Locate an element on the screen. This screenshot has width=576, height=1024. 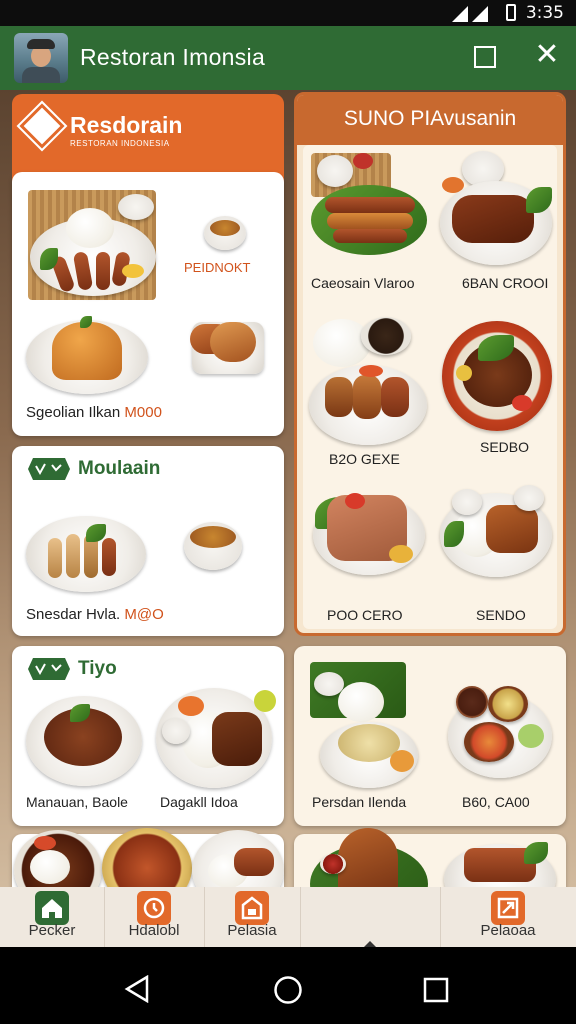
status-time: 3:35 is located at coordinates (544, 13).